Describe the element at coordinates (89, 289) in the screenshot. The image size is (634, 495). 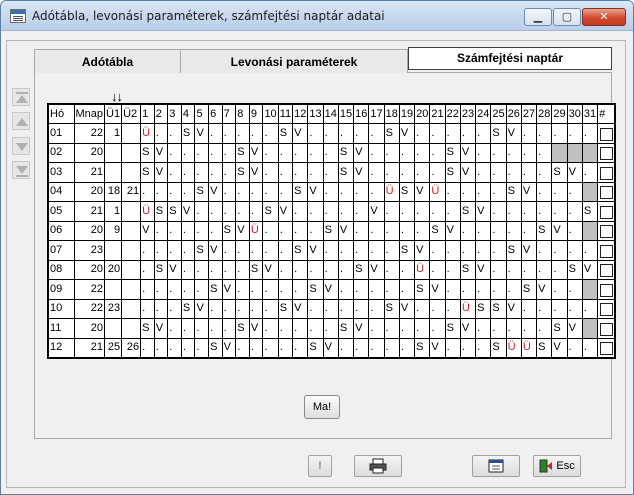
I see `month-info-cell: 22` at that location.